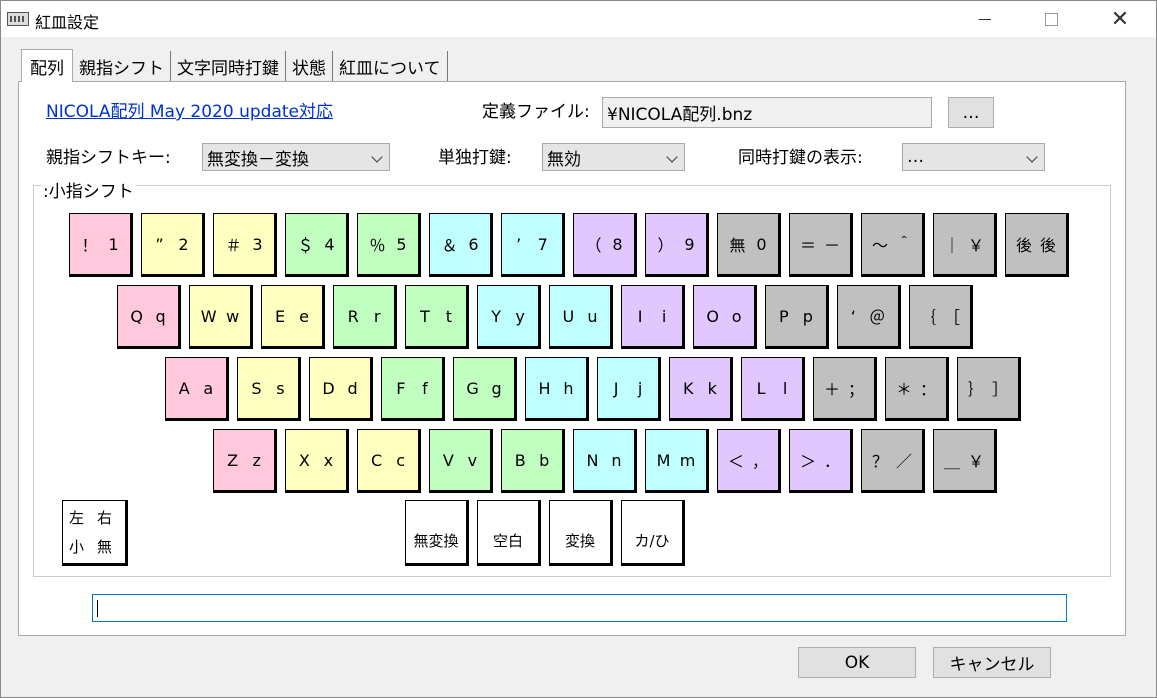 This screenshot has height=698, width=1157. Describe the element at coordinates (592, 460) in the screenshot. I see `key-shift-char: N` at that location.